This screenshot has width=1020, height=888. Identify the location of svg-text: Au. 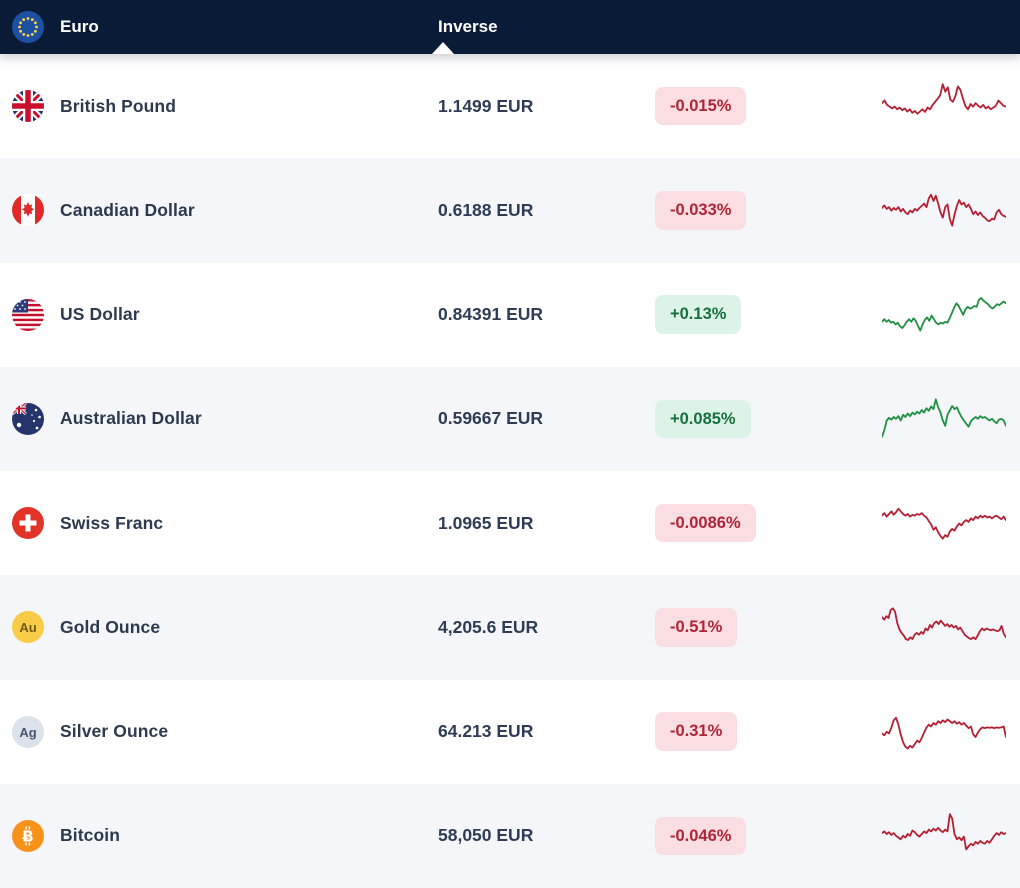
(27, 627).